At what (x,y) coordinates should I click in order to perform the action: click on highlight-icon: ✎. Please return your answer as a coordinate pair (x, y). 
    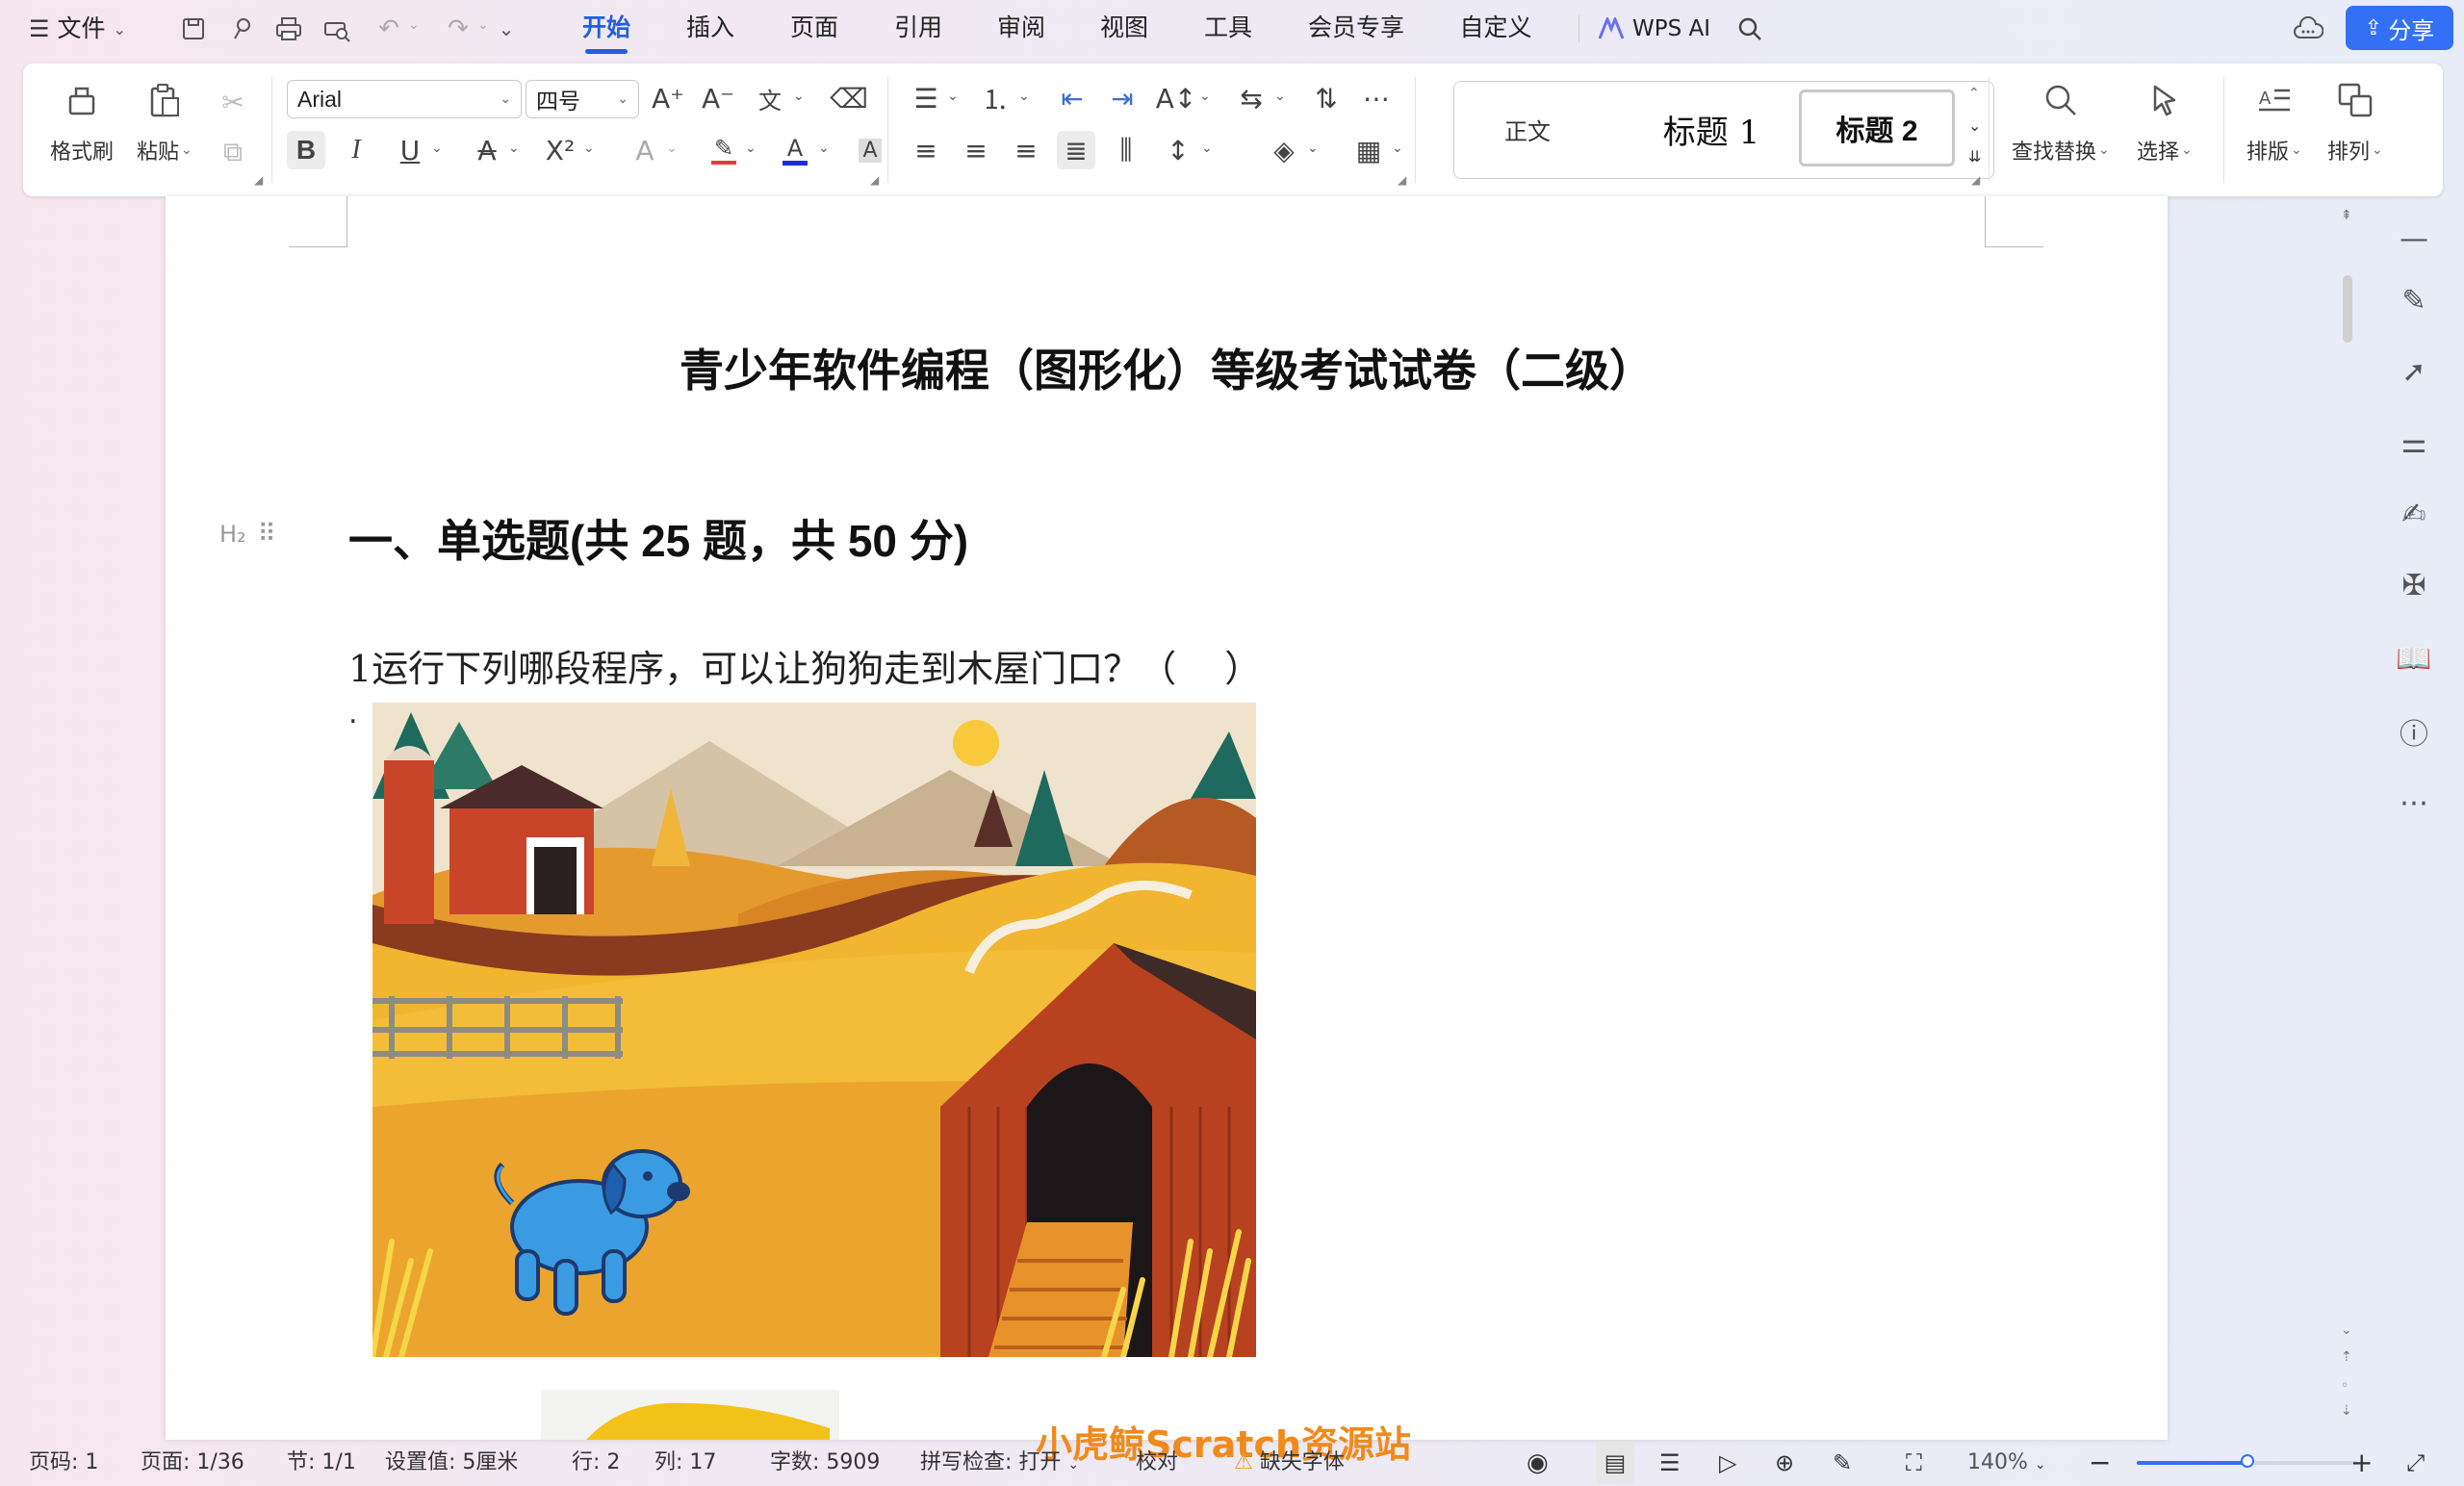
    Looking at the image, I should click on (724, 150).